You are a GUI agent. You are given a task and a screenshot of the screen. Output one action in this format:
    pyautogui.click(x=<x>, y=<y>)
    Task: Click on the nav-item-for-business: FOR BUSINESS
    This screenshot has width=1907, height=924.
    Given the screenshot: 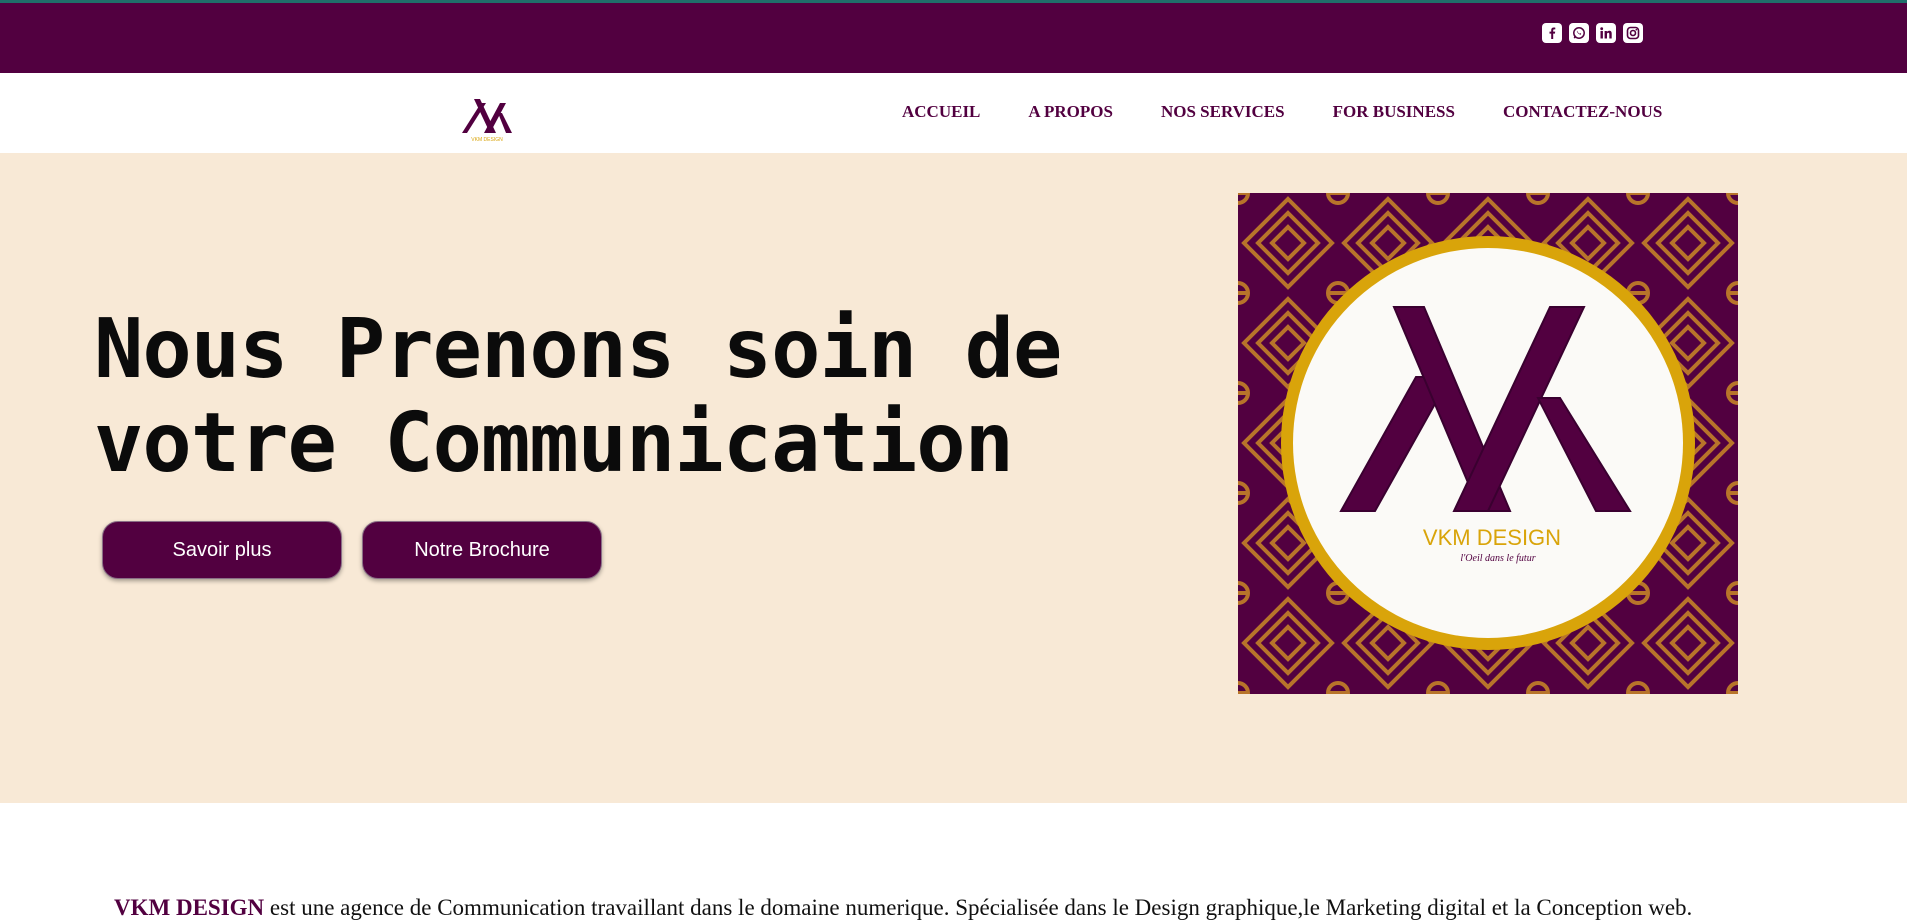 What is the action you would take?
    pyautogui.click(x=1394, y=112)
    